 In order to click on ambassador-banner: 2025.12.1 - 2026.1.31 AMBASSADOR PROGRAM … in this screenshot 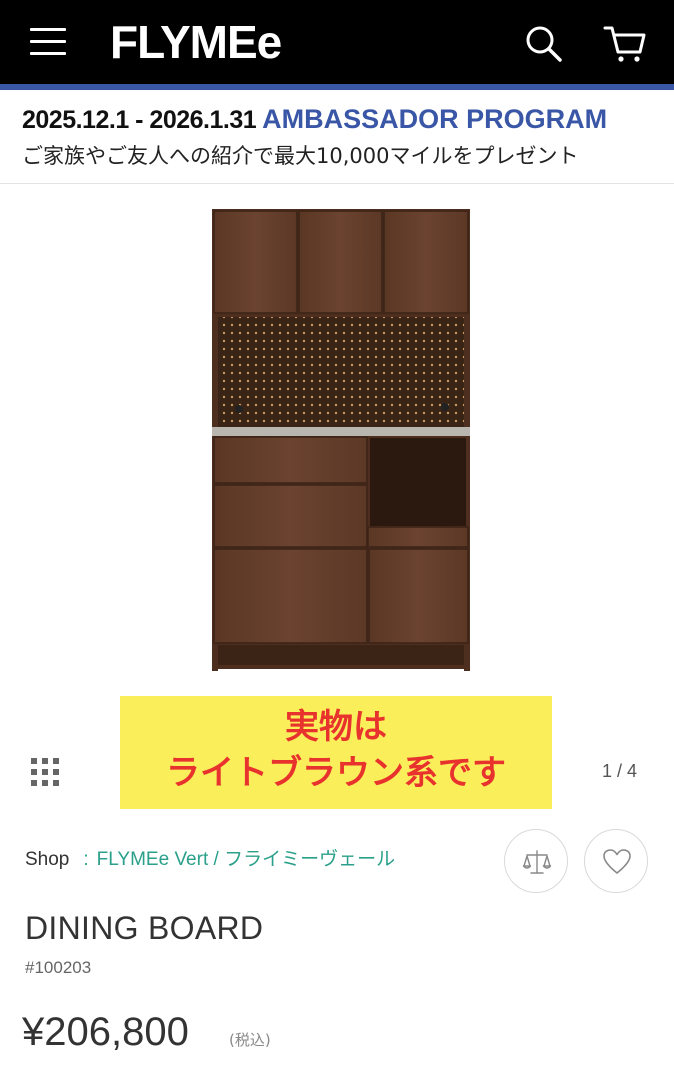, I will do `click(337, 137)`.